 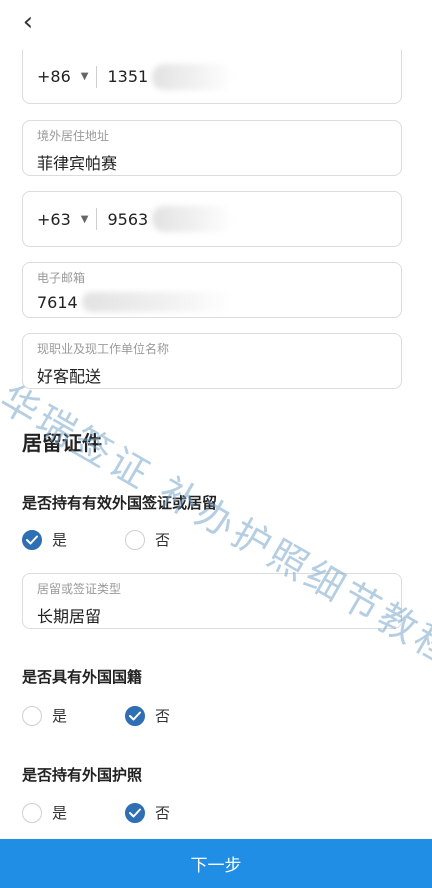 What do you see at coordinates (147, 539) in the screenshot?
I see `radio-visa-no: 否` at bounding box center [147, 539].